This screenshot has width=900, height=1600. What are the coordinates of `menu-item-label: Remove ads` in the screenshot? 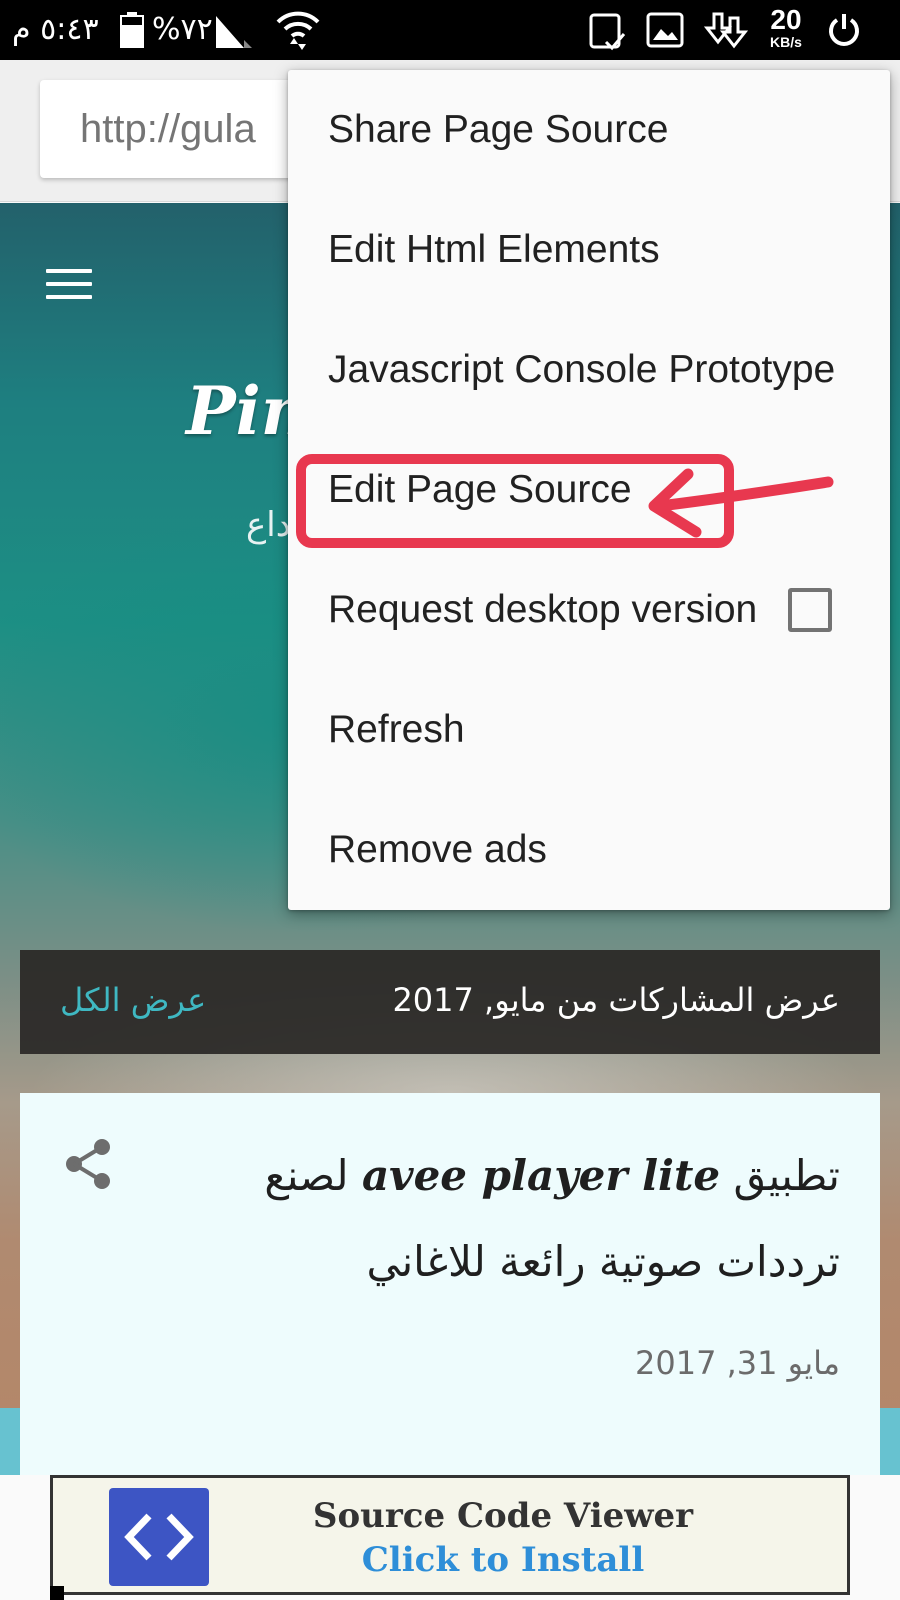 It's located at (437, 849).